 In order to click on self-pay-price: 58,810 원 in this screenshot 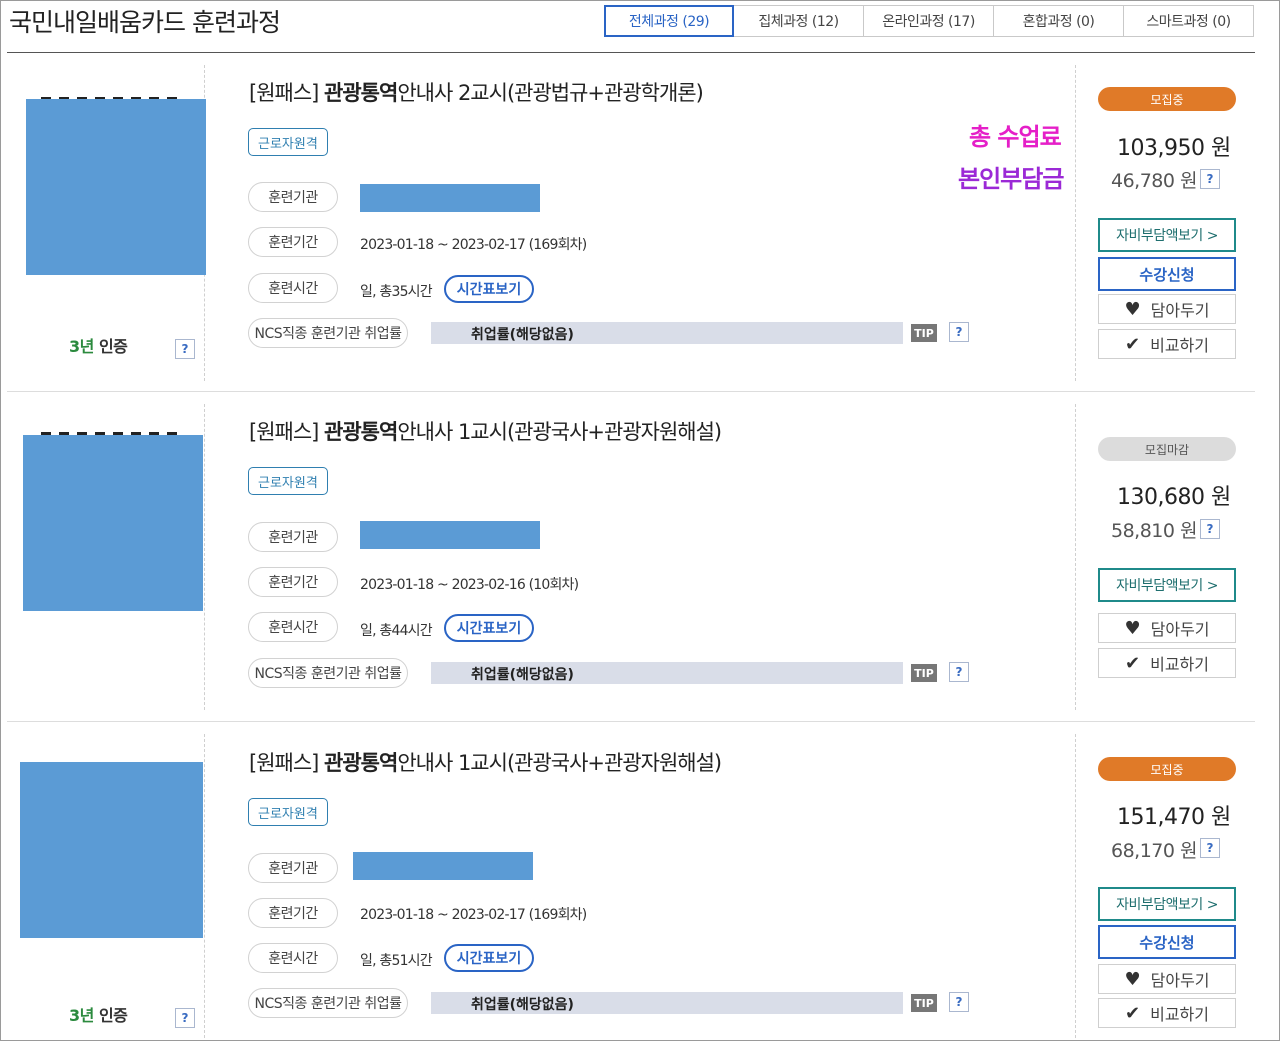, I will do `click(1154, 529)`.